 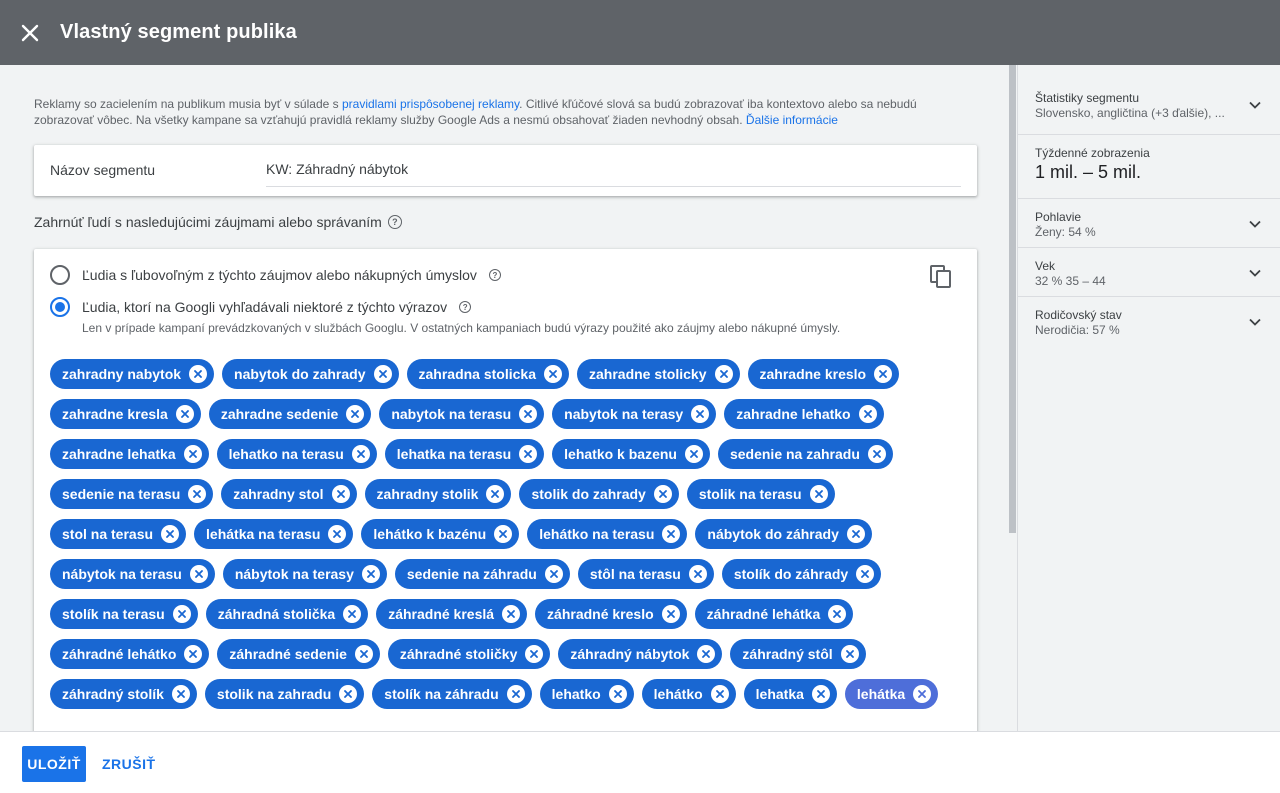 What do you see at coordinates (130, 654) in the screenshot?
I see `keyword-chip: záhradné lehátko` at bounding box center [130, 654].